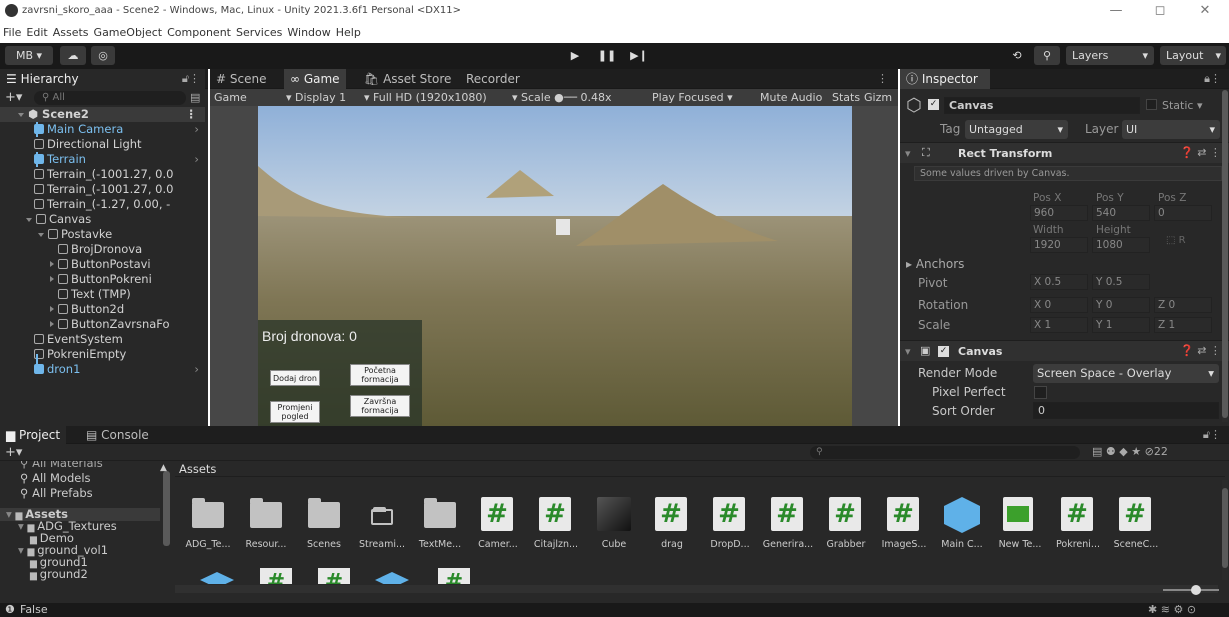 The height and width of the screenshot is (617, 1229). What do you see at coordinates (324, 534) in the screenshot?
I see `asset-item: Scenes` at bounding box center [324, 534].